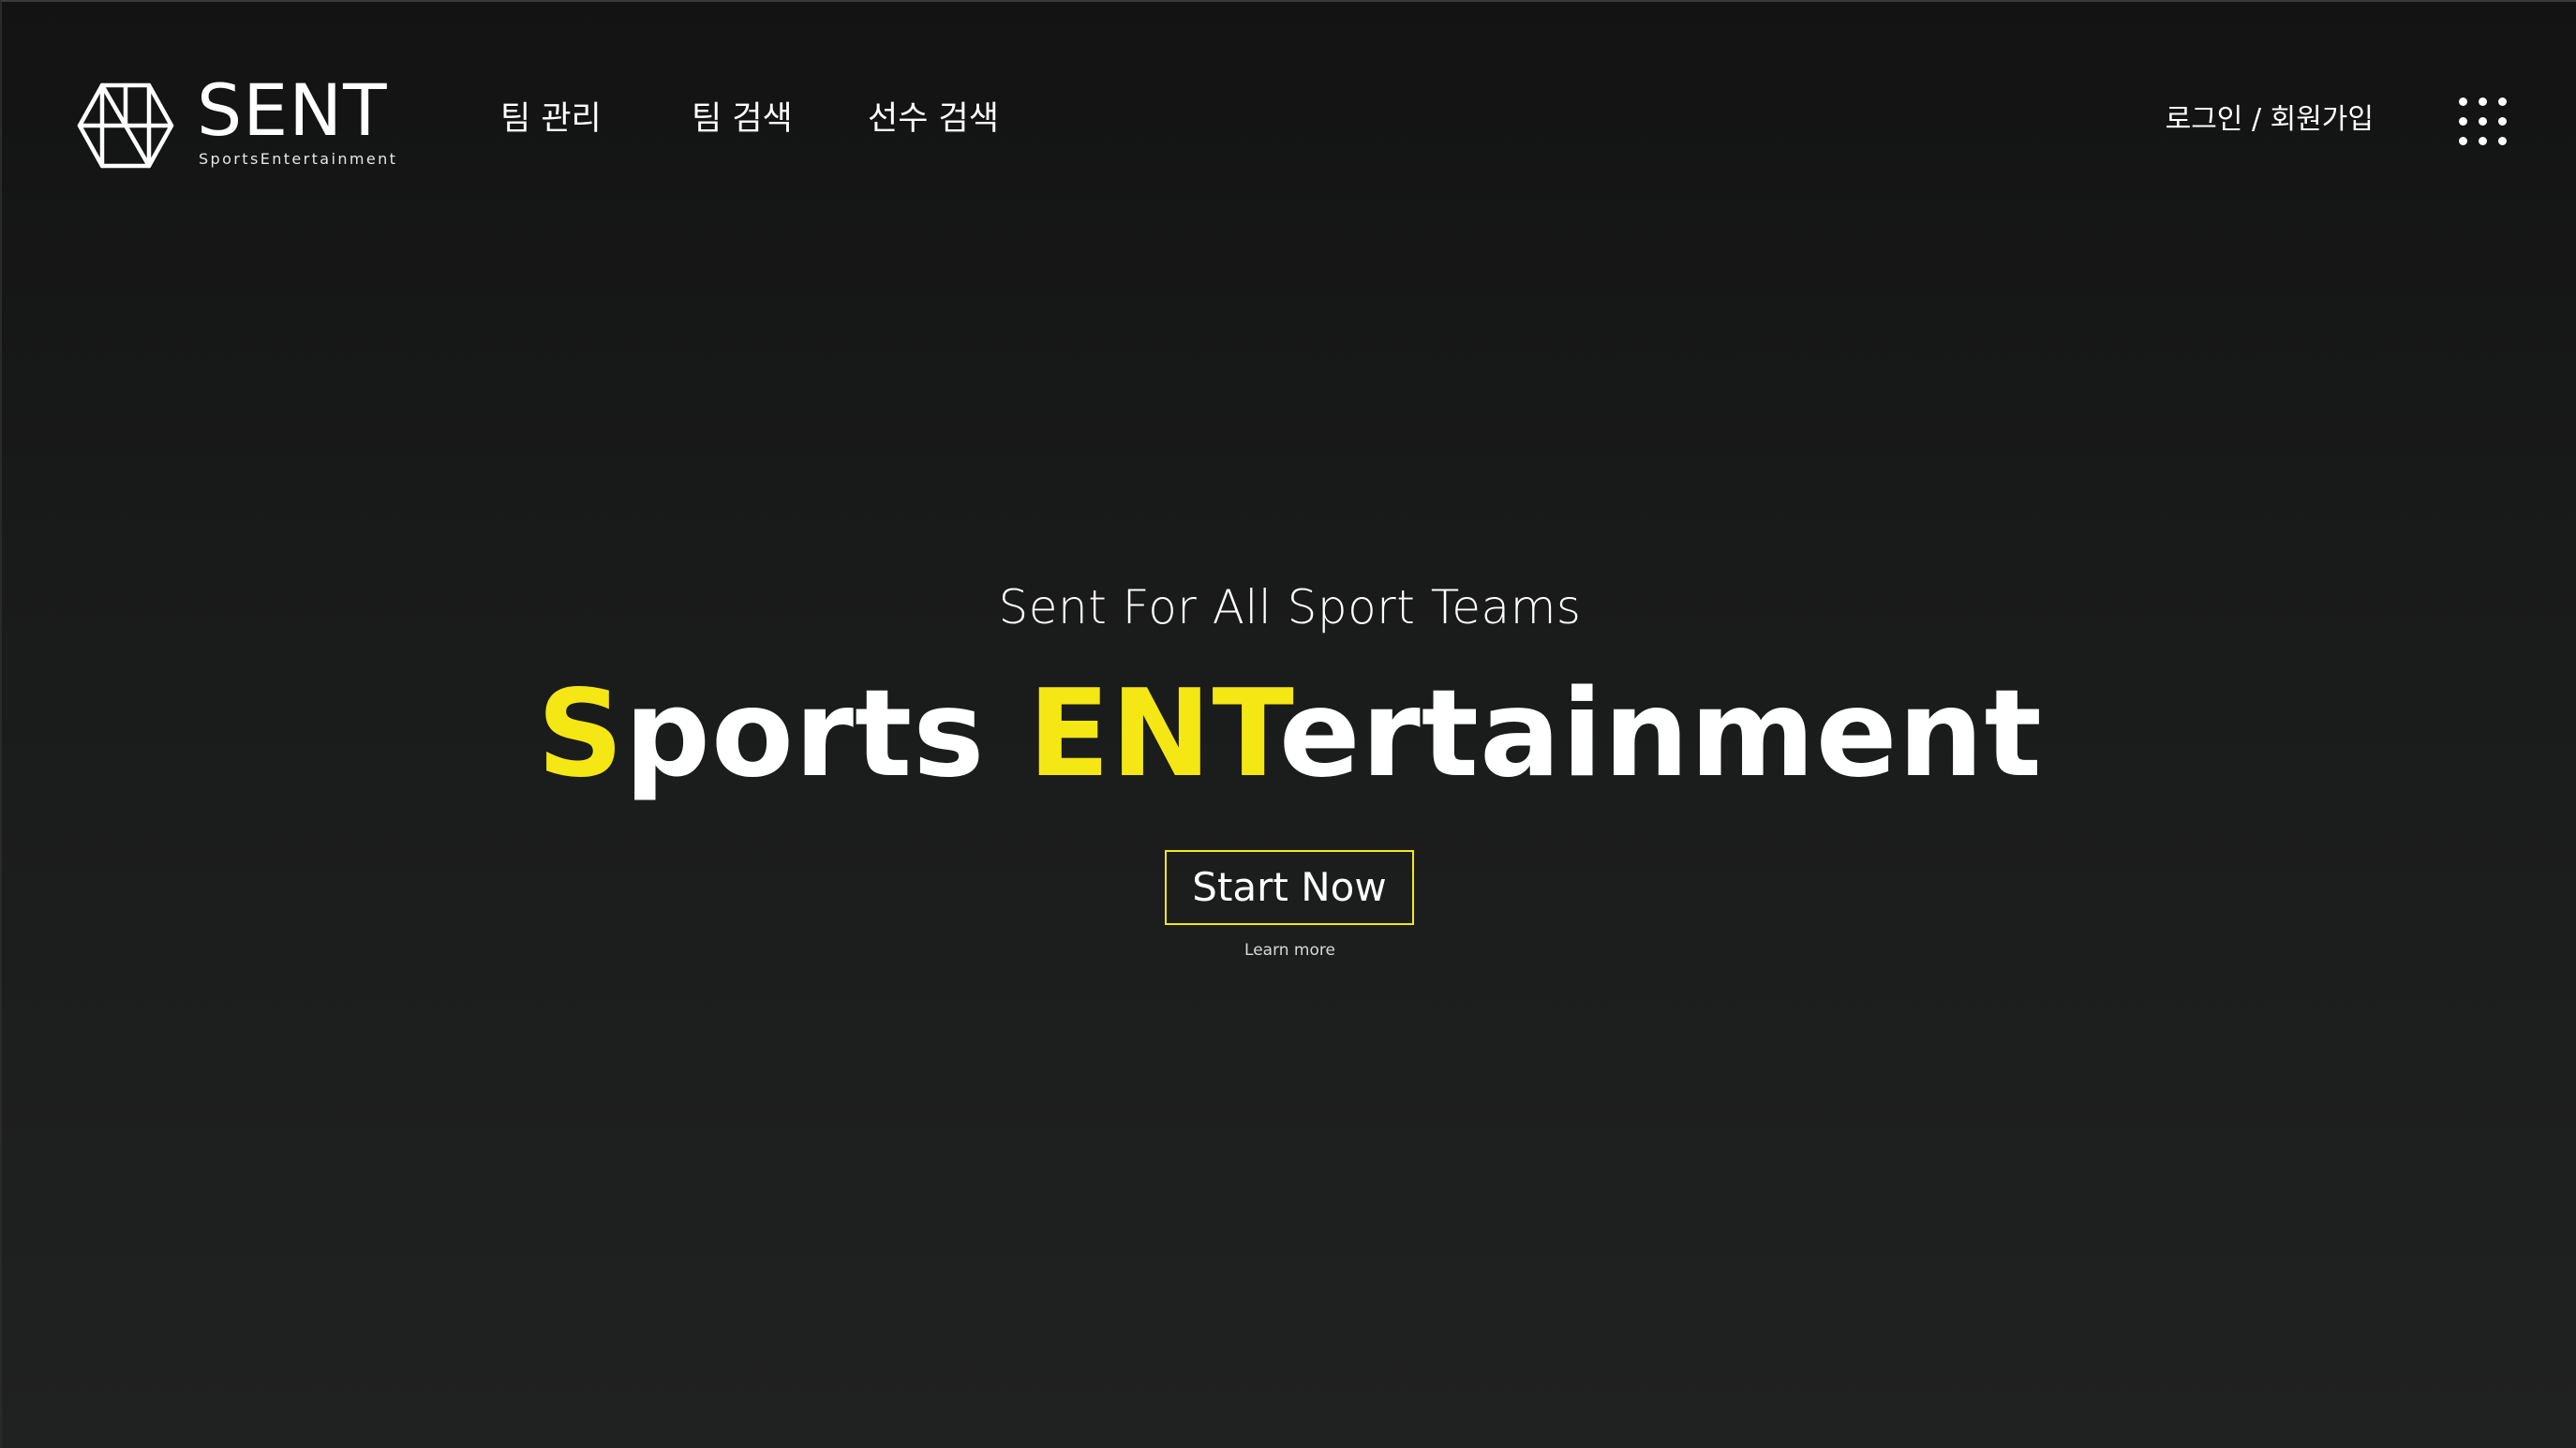 The height and width of the screenshot is (1448, 2576). Describe the element at coordinates (742, 119) in the screenshot. I see `nav-team-search: 팀 검색` at that location.